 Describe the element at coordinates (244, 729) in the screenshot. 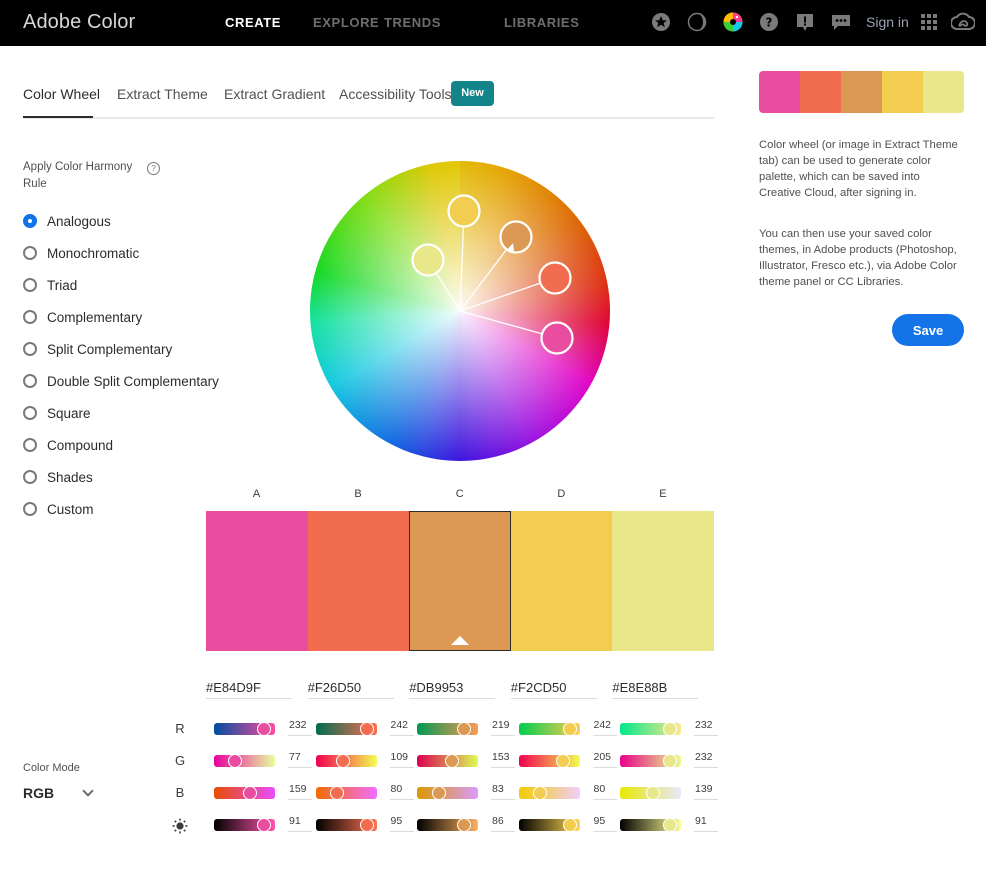

I see `slider-r-a` at that location.